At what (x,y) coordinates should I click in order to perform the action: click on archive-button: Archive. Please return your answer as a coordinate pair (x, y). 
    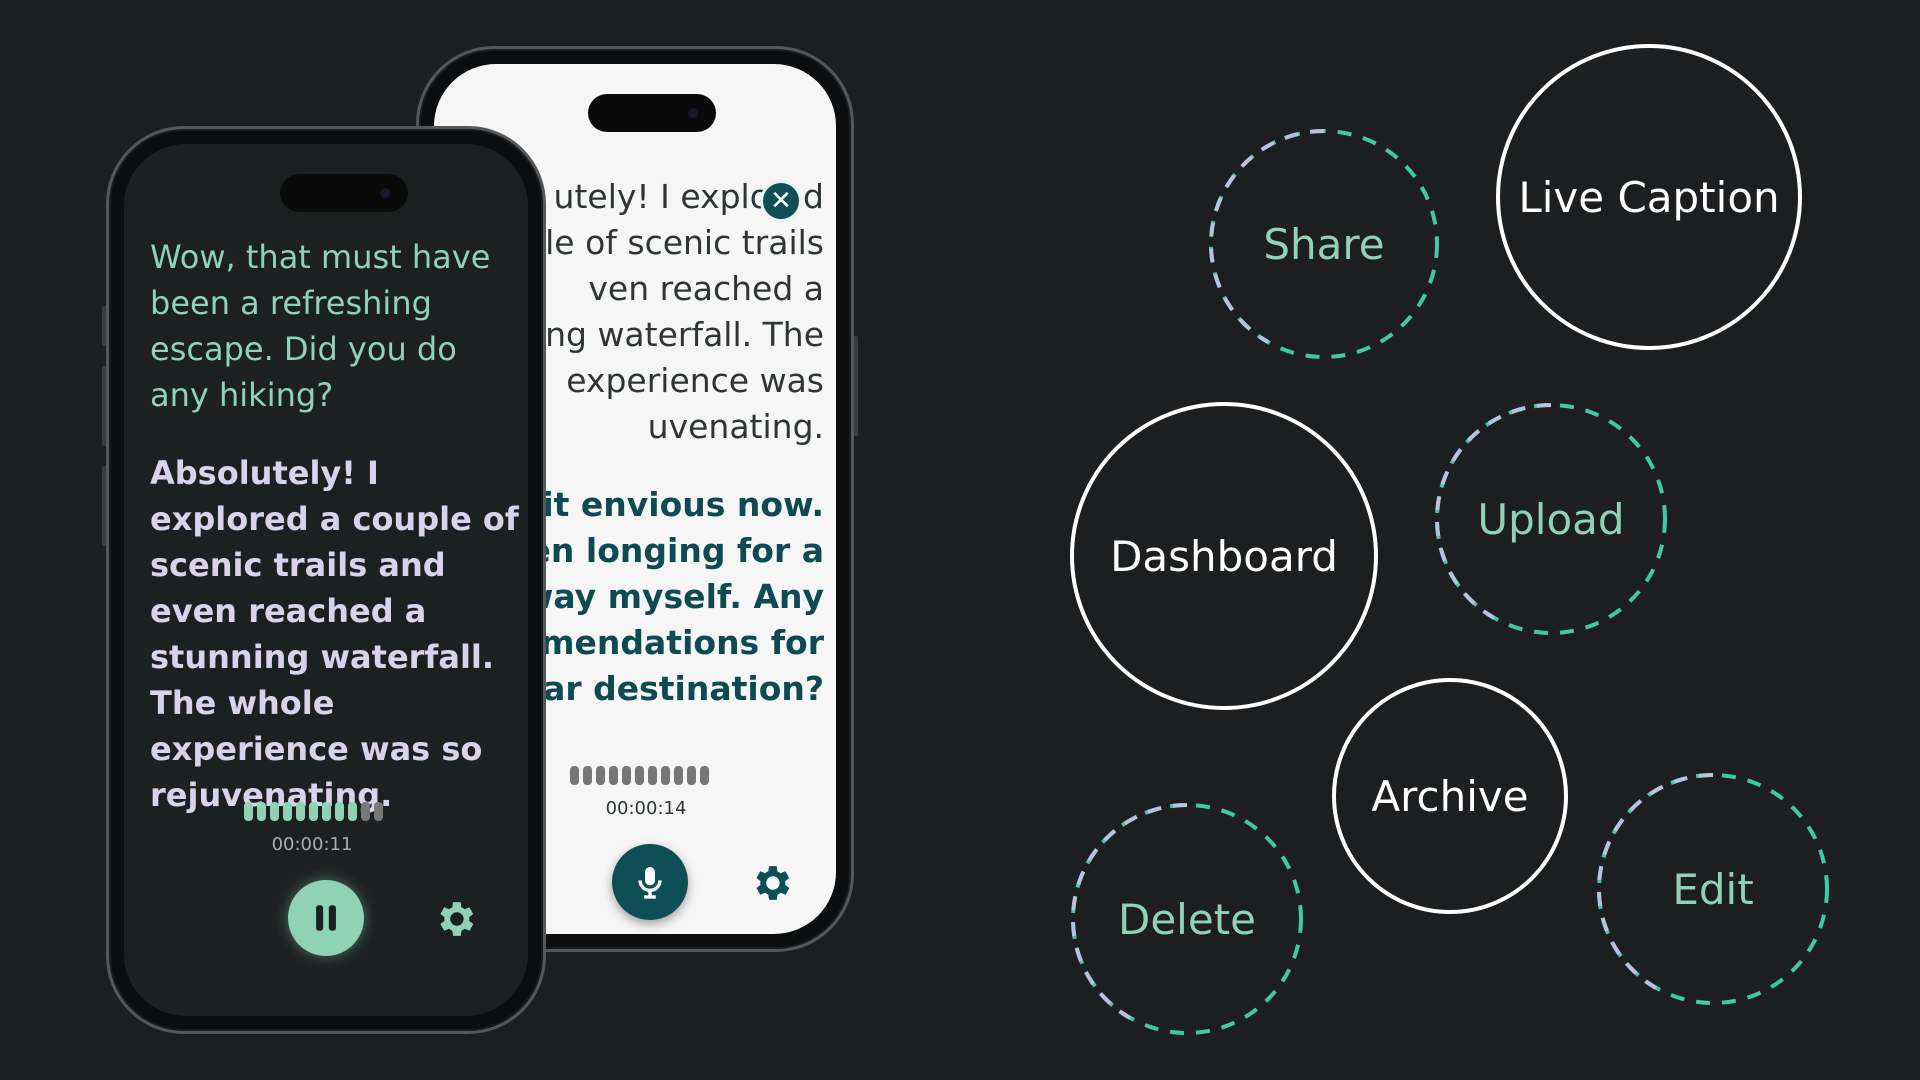
    Looking at the image, I should click on (1450, 796).